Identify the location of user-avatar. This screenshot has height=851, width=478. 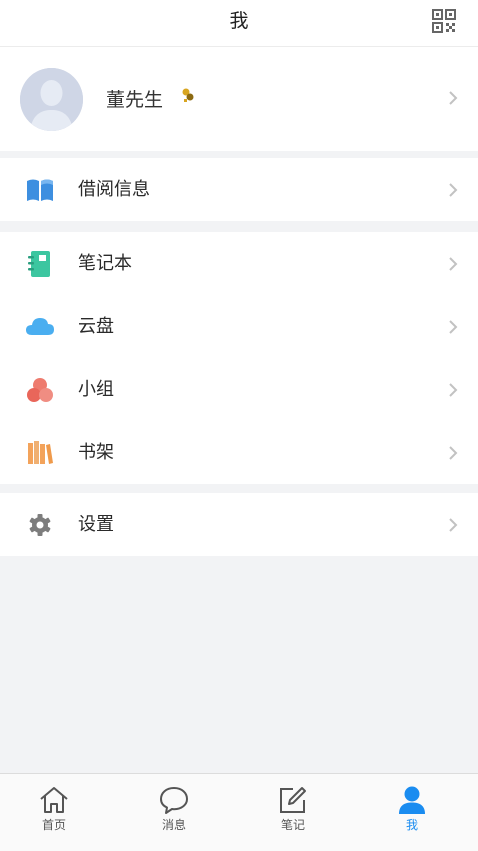
(51, 99).